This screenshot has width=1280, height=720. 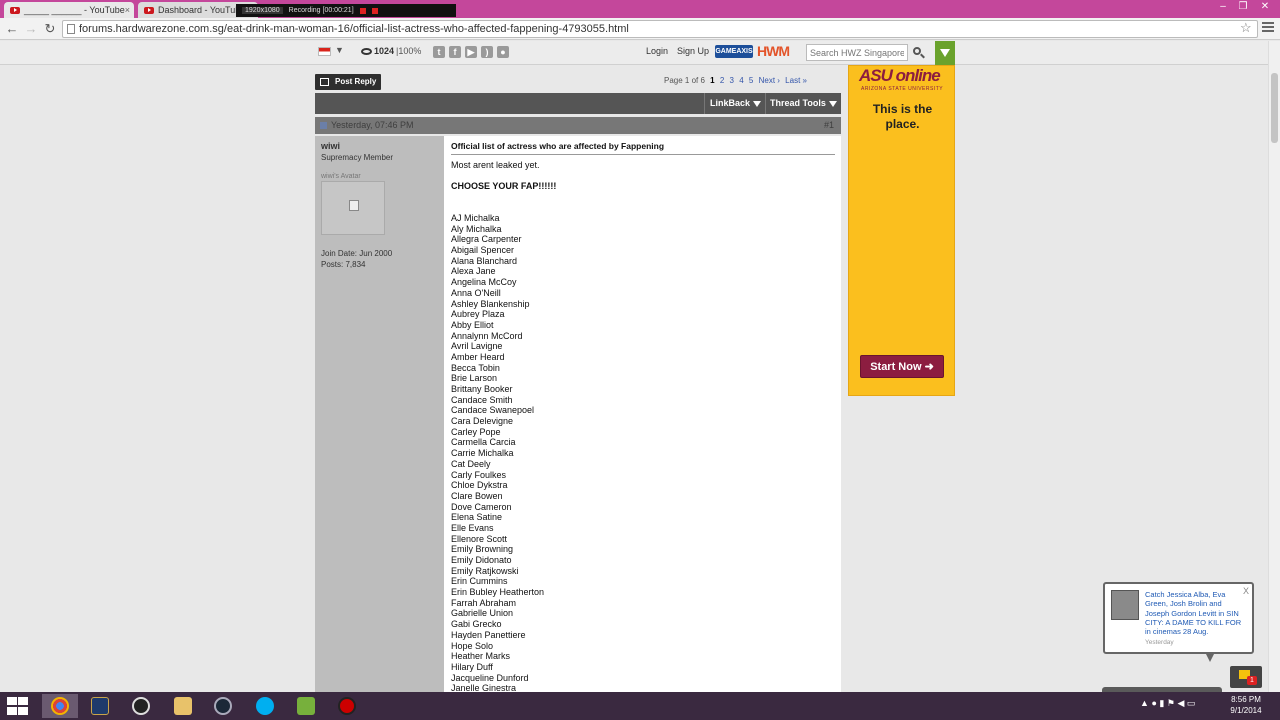 What do you see at coordinates (484, 282) in the screenshot?
I see `actress-list-item: Angelina McCoy` at bounding box center [484, 282].